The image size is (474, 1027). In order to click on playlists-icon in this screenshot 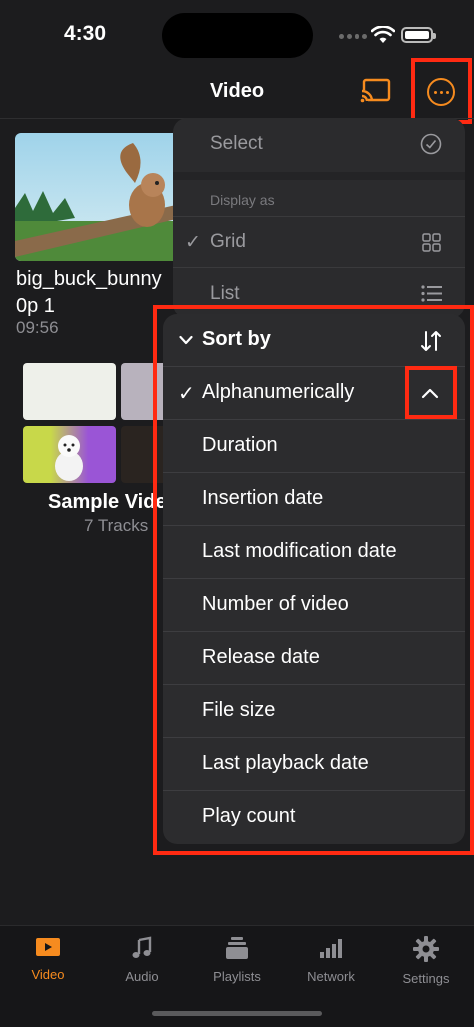, I will do `click(237, 948)`.